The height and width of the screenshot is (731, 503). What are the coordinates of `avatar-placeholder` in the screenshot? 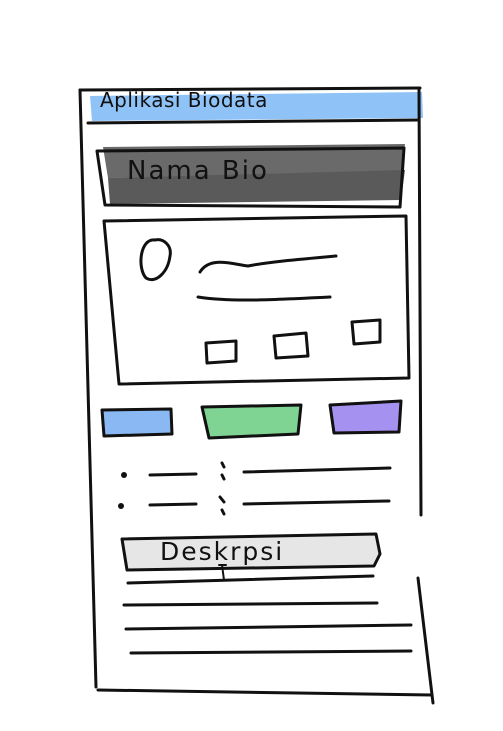 It's located at (155, 259).